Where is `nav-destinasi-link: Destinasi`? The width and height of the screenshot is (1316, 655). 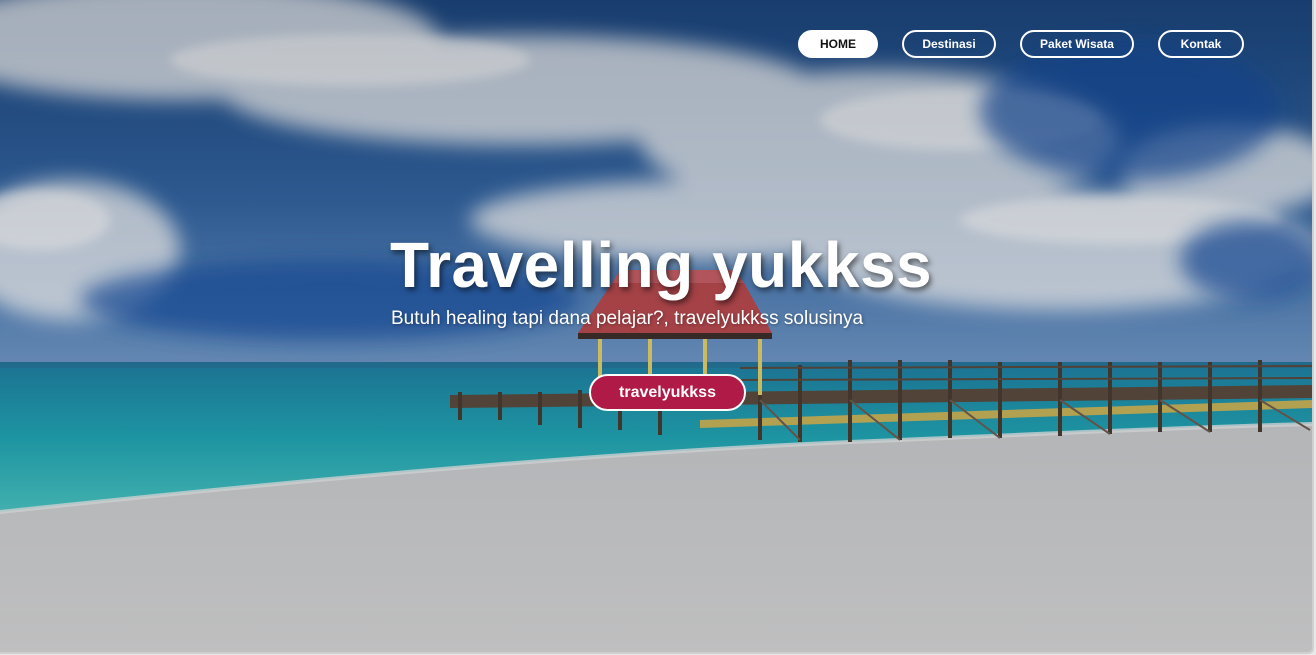 nav-destinasi-link: Destinasi is located at coordinates (949, 44).